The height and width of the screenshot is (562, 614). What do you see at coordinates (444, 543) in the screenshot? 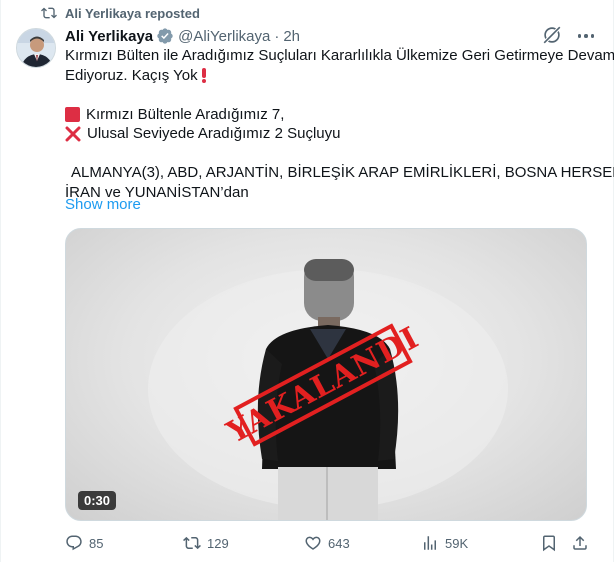
I see `views-button: 59K` at bounding box center [444, 543].